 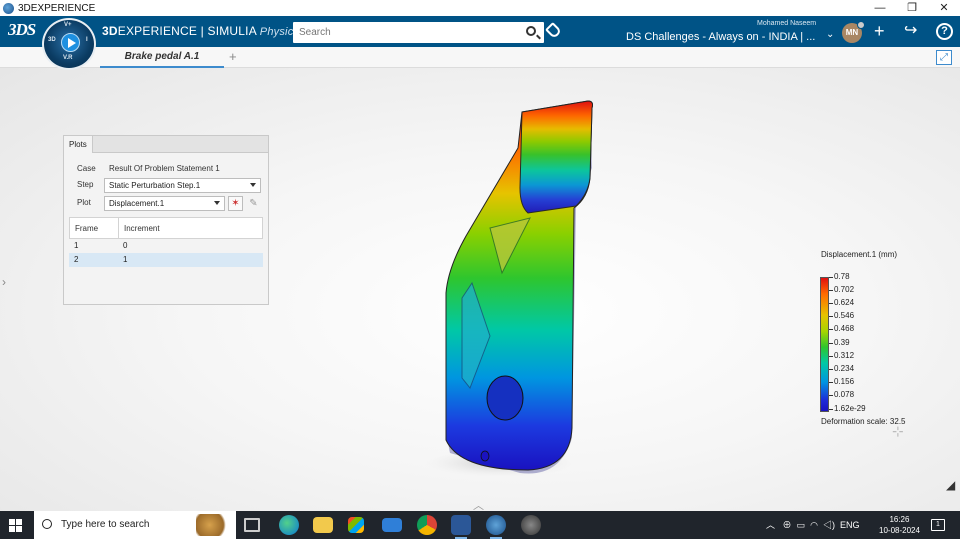 I want to click on legend-tick: 0.624, so click(x=841, y=302).